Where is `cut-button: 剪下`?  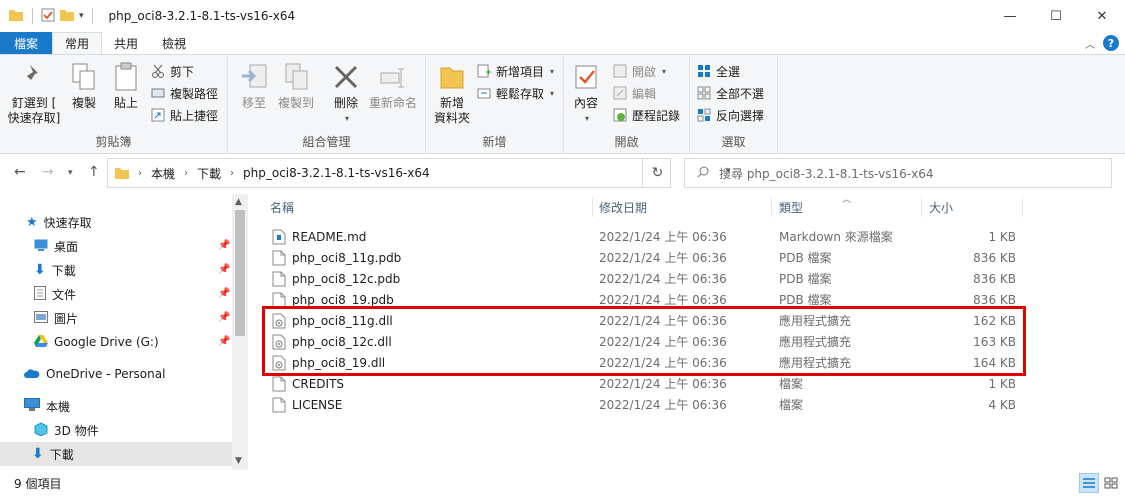 cut-button: 剪下 is located at coordinates (172, 71).